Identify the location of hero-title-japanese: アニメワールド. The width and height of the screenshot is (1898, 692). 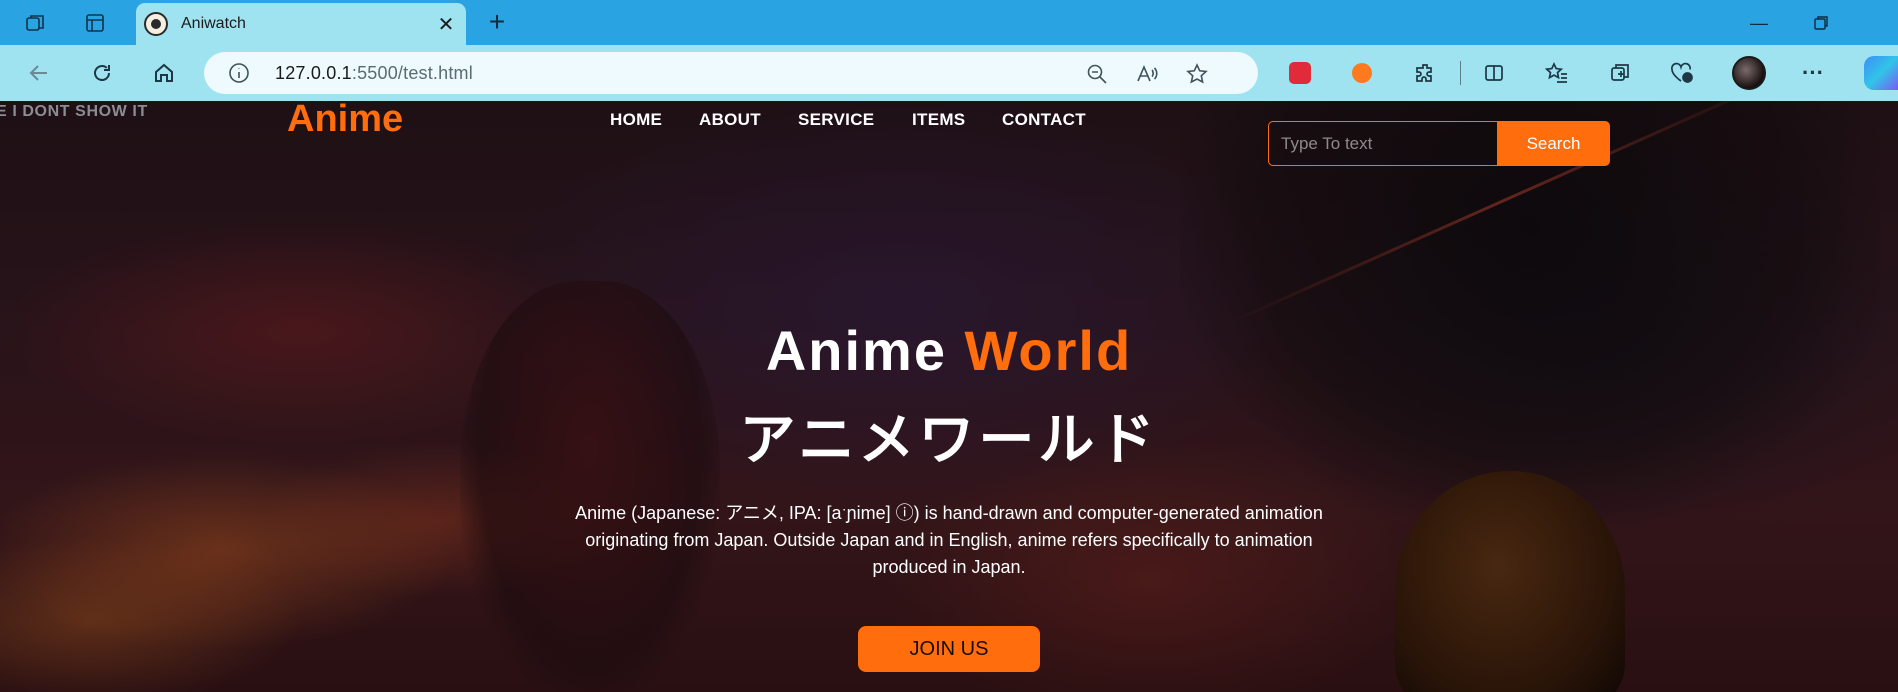
(949, 440).